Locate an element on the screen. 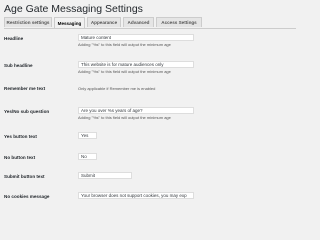 This screenshot has height=240, width=320. yes-button-label: Yes button text is located at coordinates (20, 136).